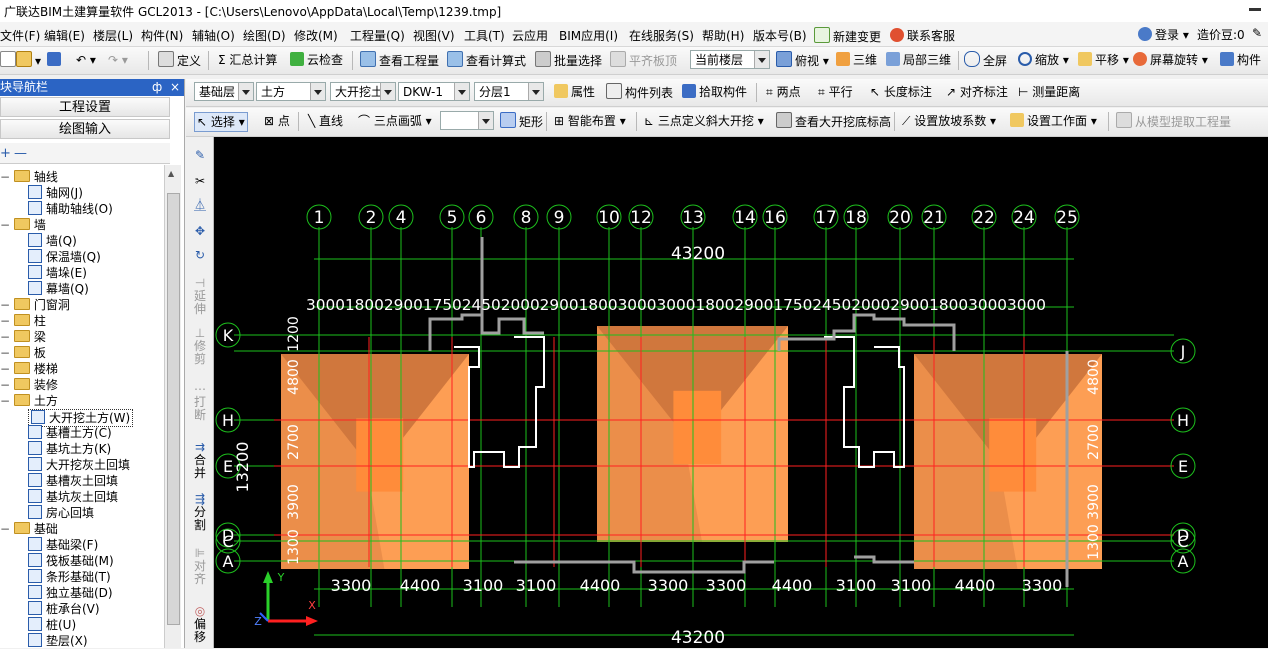 The height and width of the screenshot is (649, 1268). What do you see at coordinates (79, 465) in the screenshot?
I see `tree-item: 大开挖灰土回填` at bounding box center [79, 465].